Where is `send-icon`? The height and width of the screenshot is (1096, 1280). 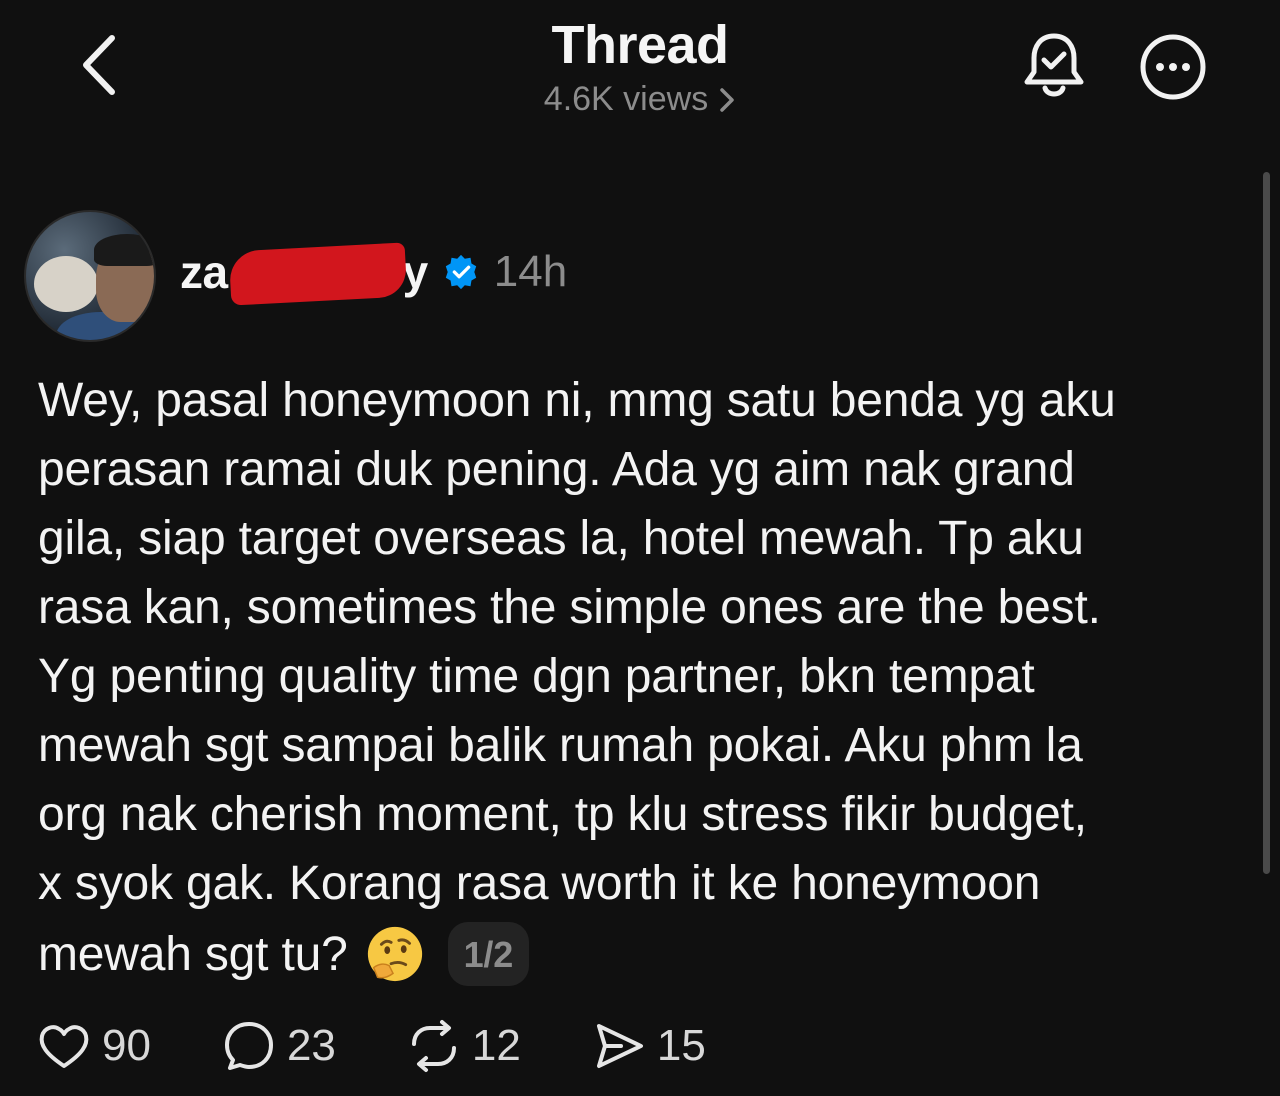
send-icon is located at coordinates (619, 1046).